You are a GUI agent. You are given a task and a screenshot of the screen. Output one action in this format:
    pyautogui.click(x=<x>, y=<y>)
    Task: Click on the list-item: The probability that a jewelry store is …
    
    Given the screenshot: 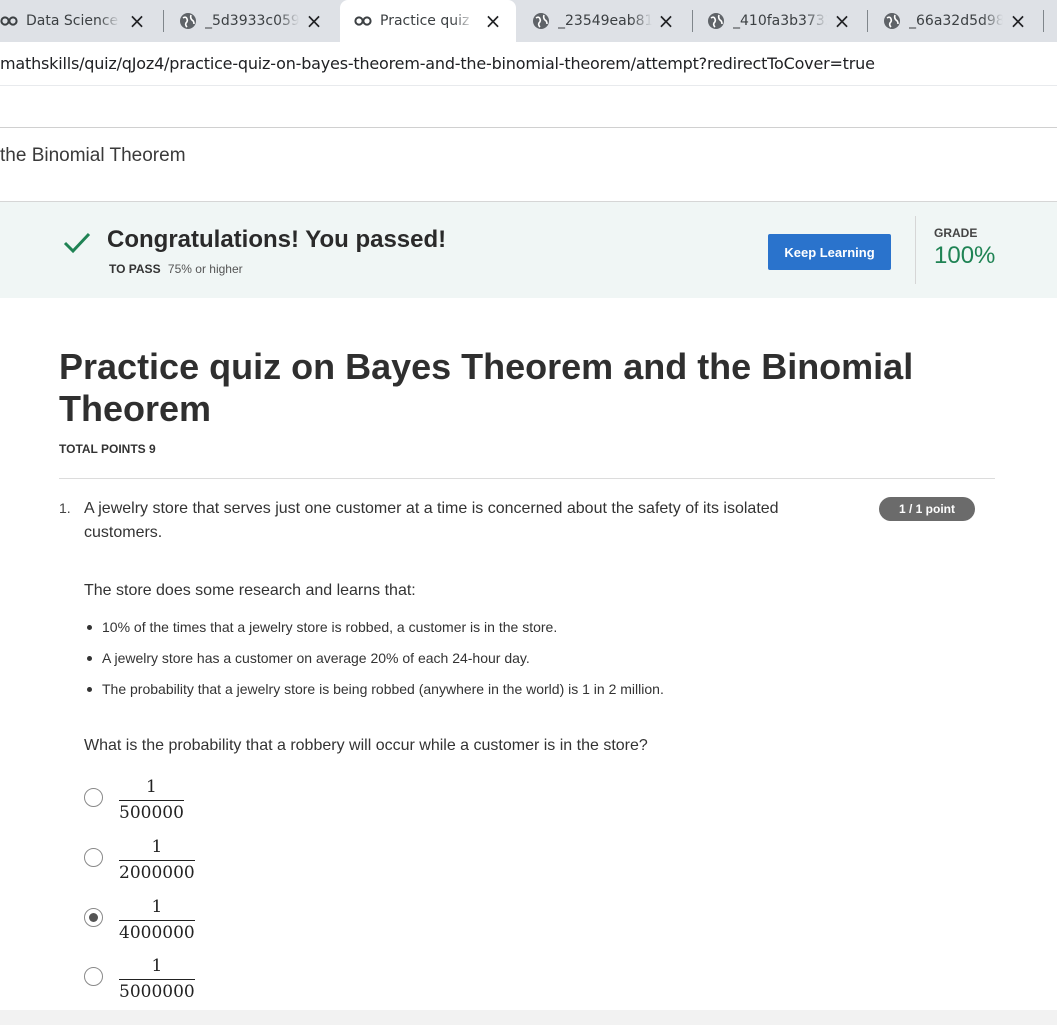 What is the action you would take?
    pyautogui.click(x=374, y=693)
    